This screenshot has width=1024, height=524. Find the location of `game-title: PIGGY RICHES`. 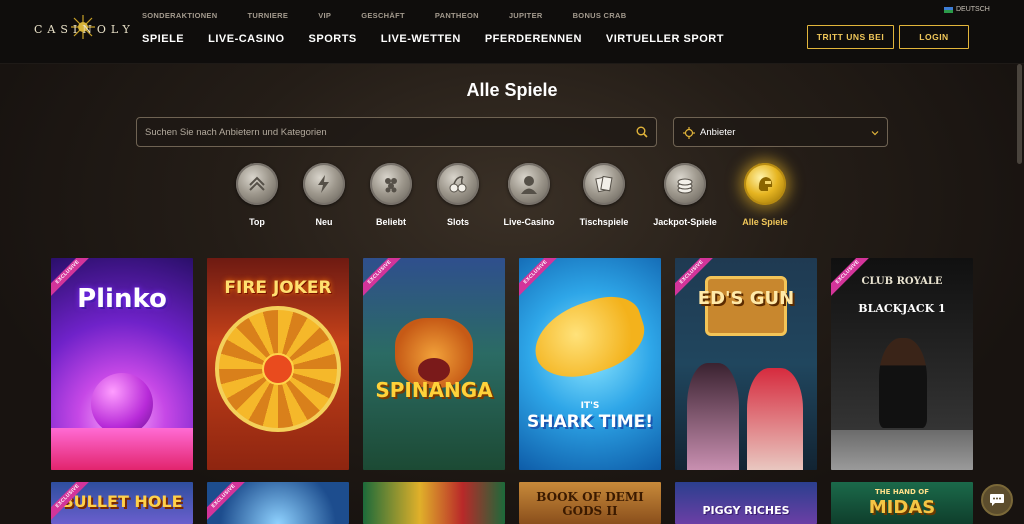

game-title: PIGGY RICHES is located at coordinates (746, 510).